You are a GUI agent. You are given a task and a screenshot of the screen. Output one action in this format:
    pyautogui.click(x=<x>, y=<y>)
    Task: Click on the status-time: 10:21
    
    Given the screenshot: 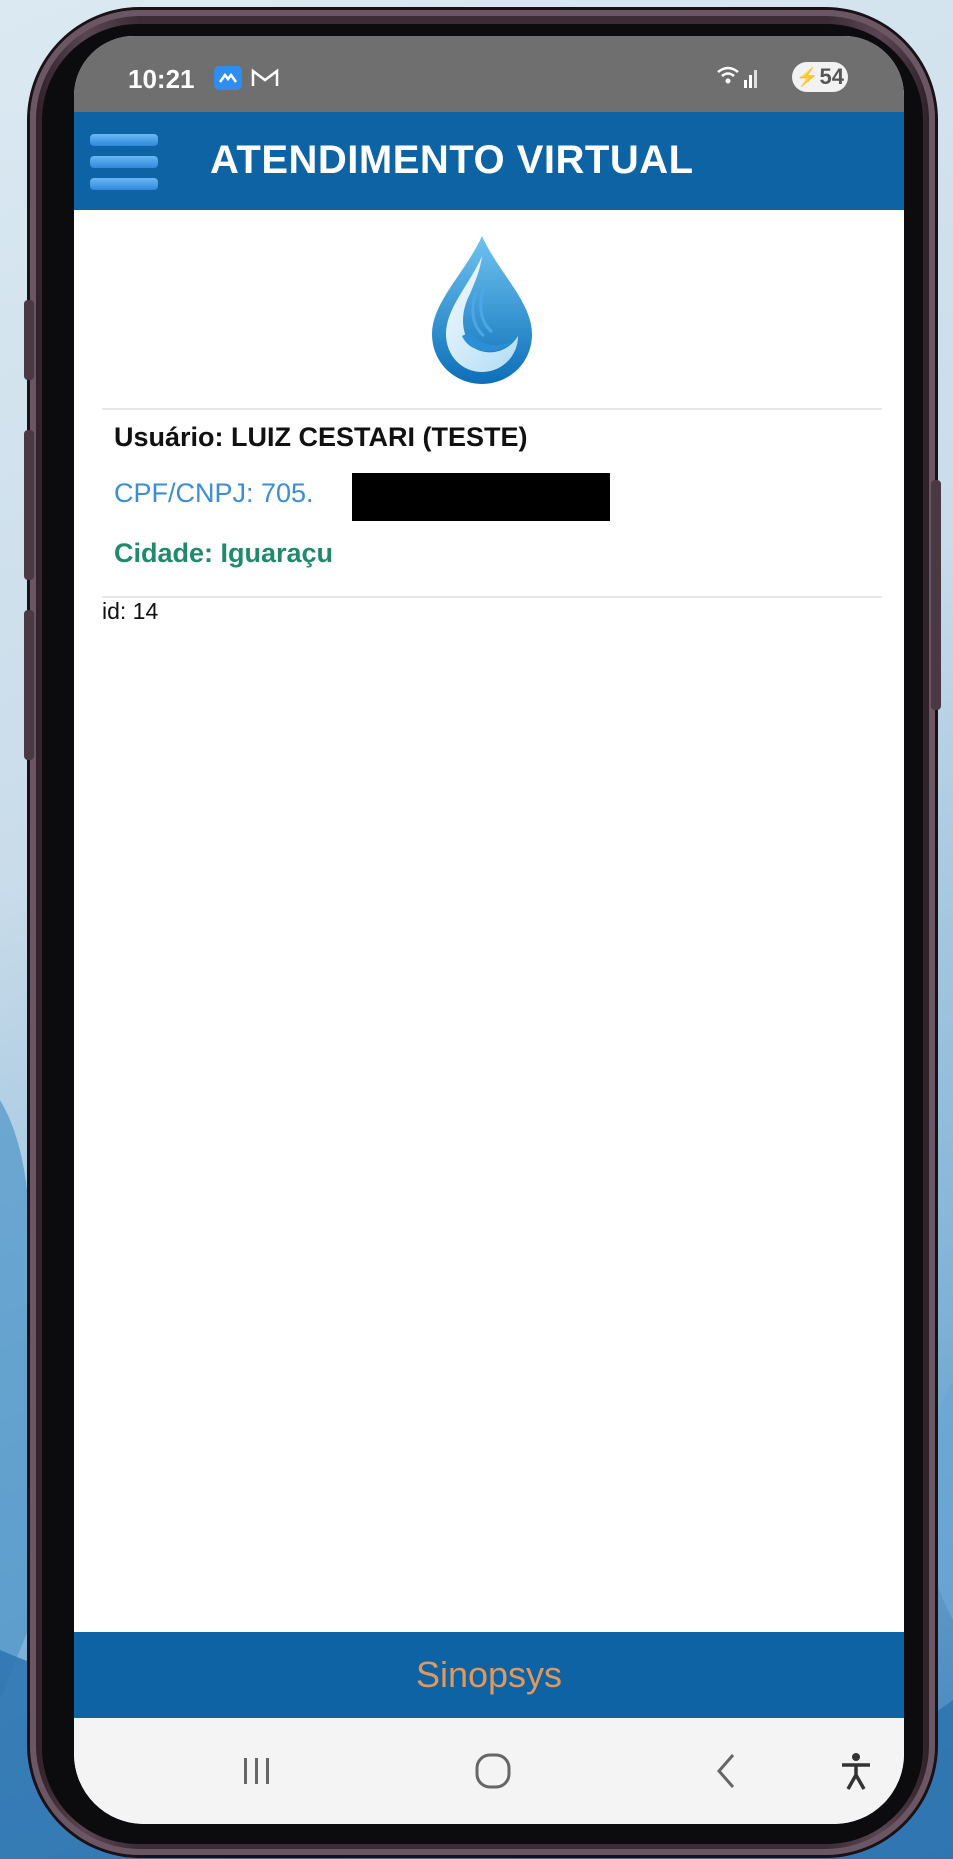 What is the action you would take?
    pyautogui.click(x=161, y=79)
    